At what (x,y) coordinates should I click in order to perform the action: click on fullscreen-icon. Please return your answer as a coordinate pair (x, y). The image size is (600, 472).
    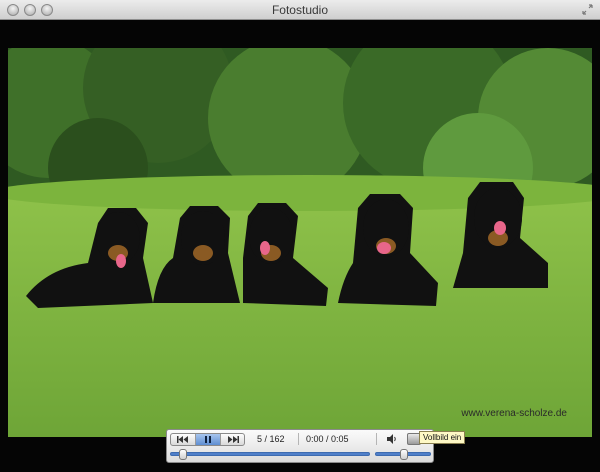
    Looking at the image, I should click on (587, 9).